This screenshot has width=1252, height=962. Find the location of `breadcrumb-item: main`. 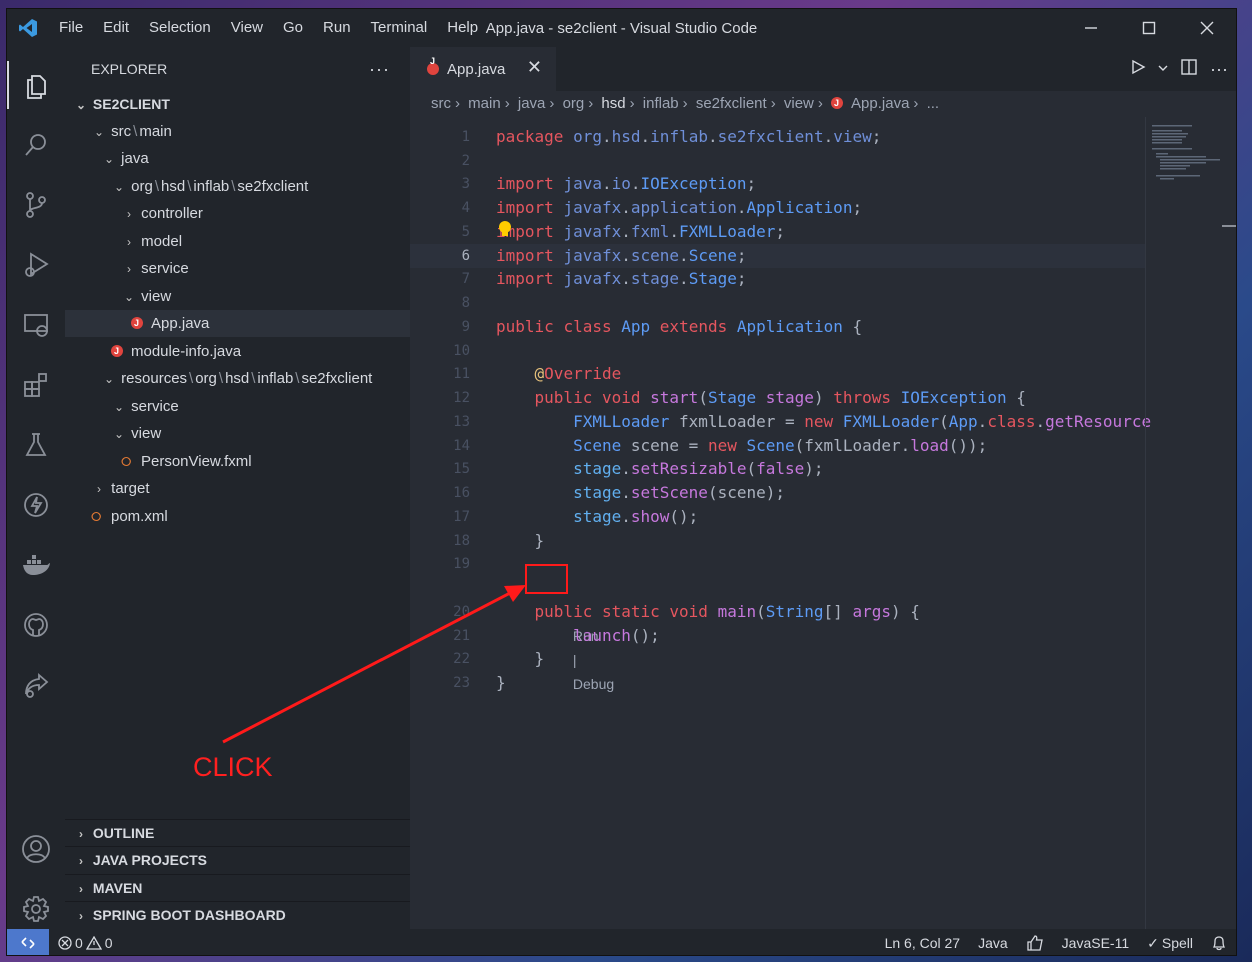

breadcrumb-item: main is located at coordinates (484, 103).